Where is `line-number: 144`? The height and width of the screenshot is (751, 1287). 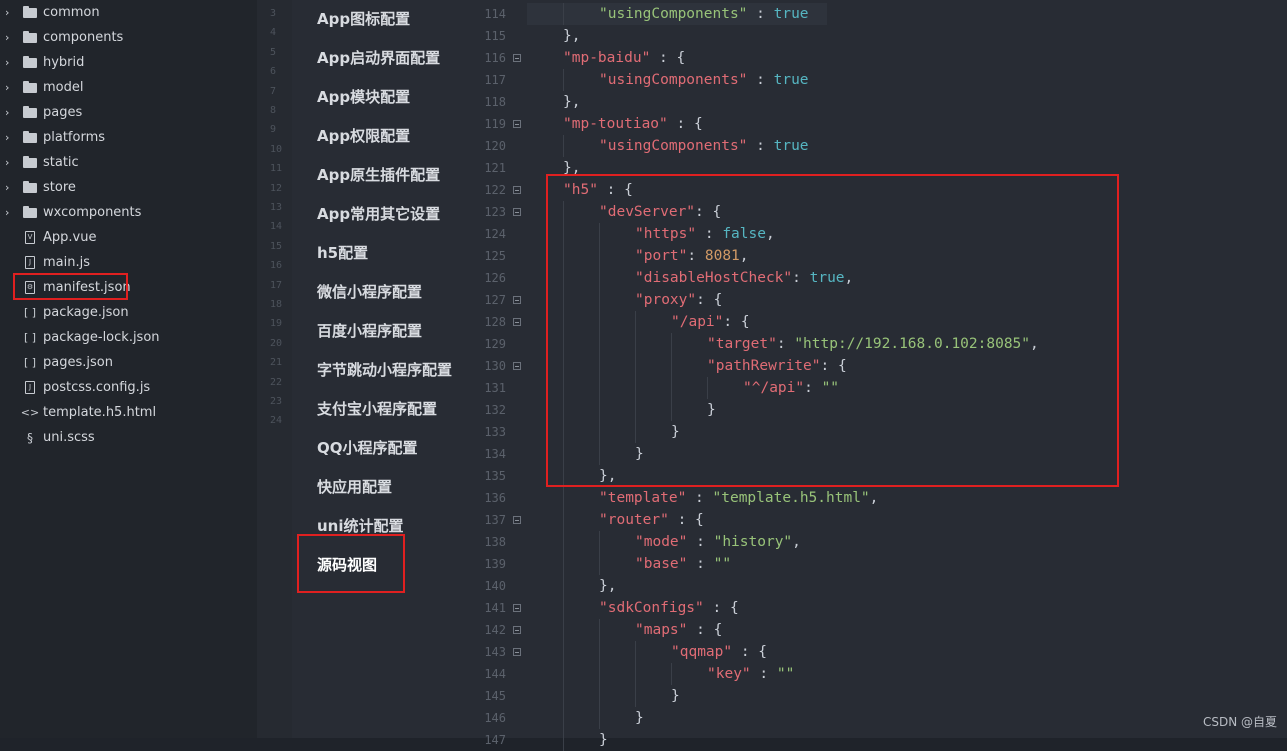
line-number: 144 is located at coordinates (495, 674).